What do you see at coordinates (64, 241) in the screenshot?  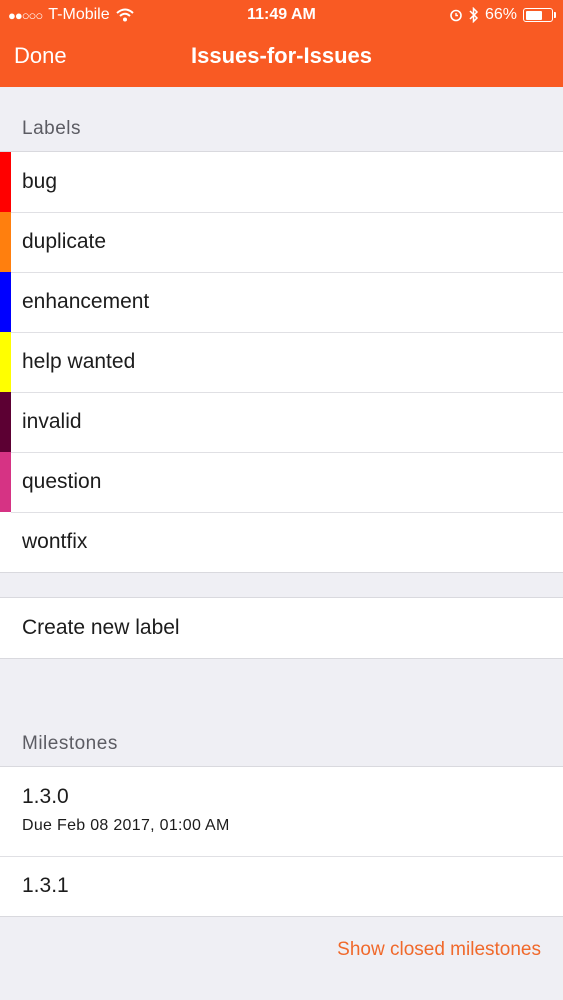 I see `label-name: duplicate` at bounding box center [64, 241].